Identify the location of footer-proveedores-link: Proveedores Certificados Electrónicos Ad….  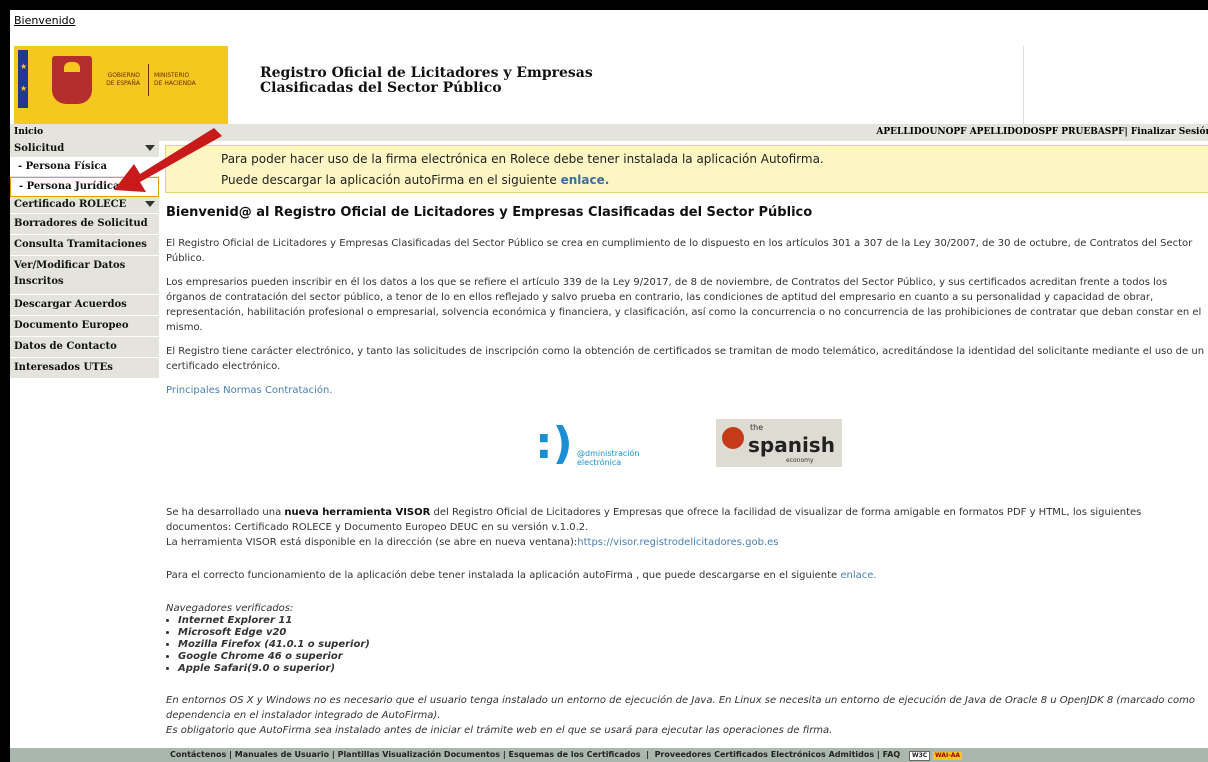
(765, 754).